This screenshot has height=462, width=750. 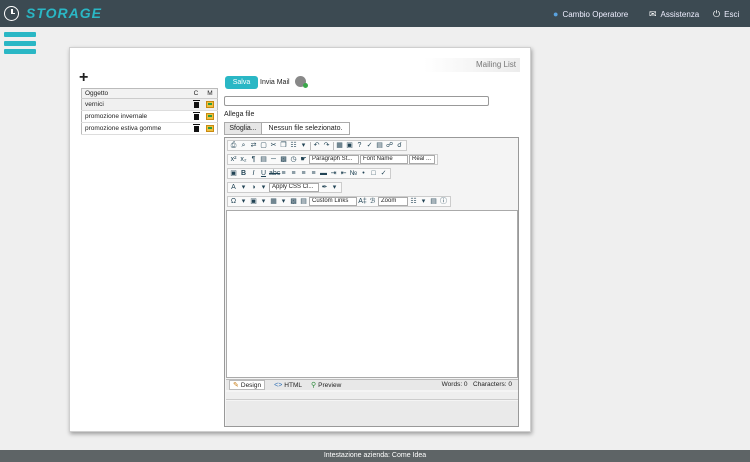 I want to click on bulleted-list-icon: •, so click(x=363, y=173).